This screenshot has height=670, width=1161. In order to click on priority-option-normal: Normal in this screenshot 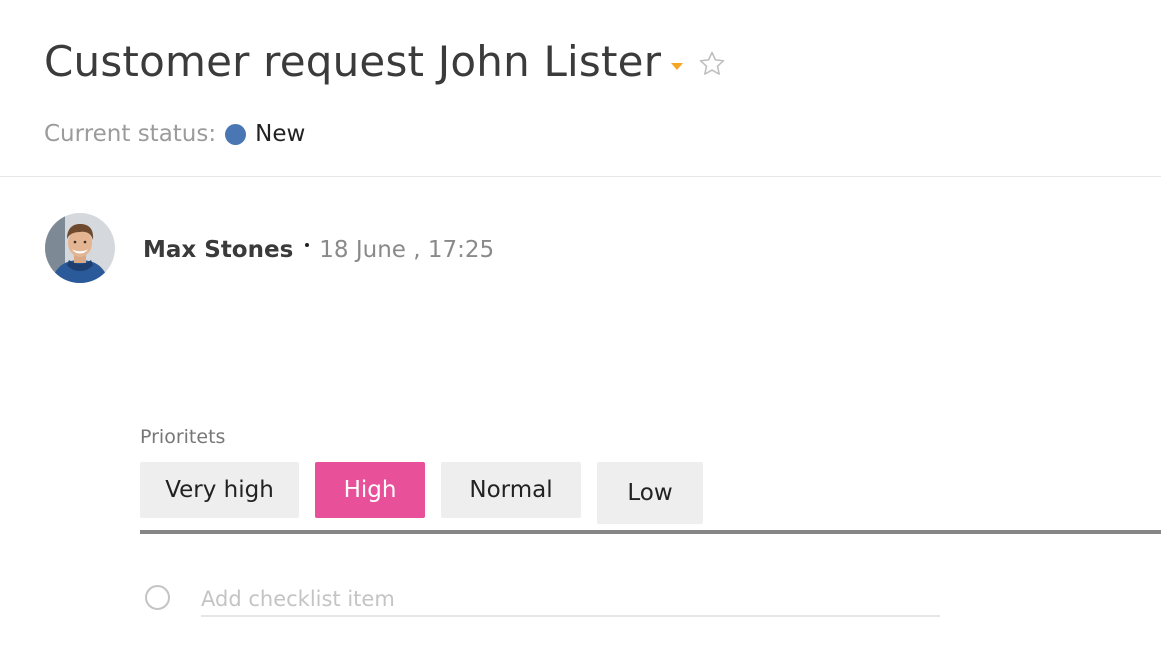, I will do `click(511, 490)`.